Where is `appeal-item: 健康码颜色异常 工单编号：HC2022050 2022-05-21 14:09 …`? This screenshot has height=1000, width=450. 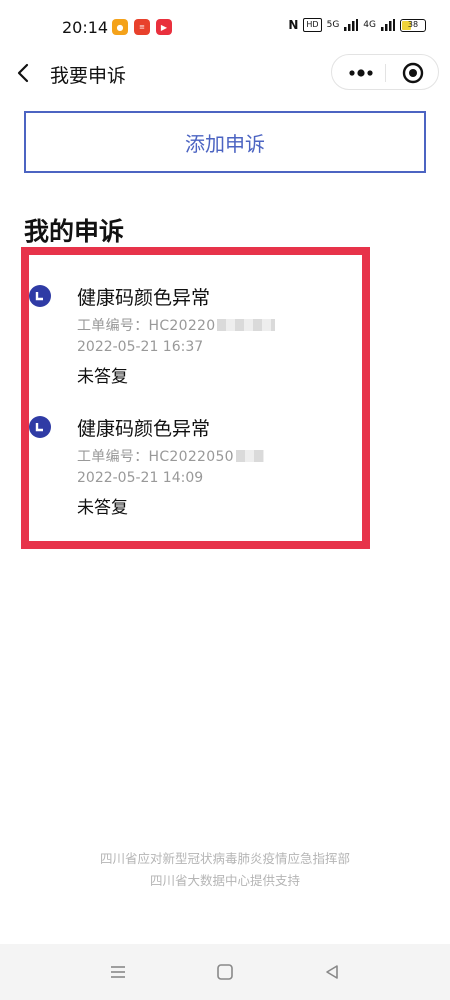
appeal-item: 健康码颜色异常 工单编号：HC2022050 2022-05-21 14:09 … is located at coordinates (195, 469).